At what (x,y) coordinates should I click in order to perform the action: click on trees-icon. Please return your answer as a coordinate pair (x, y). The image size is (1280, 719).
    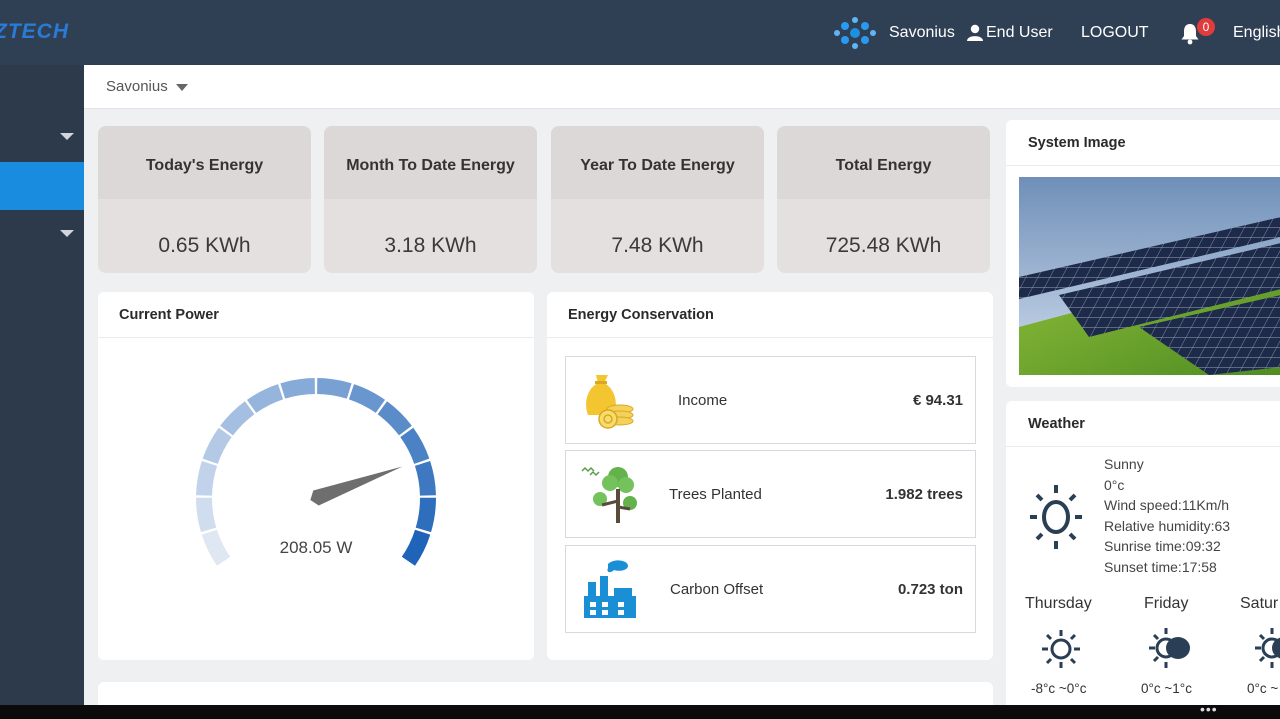
    Looking at the image, I should click on (609, 494).